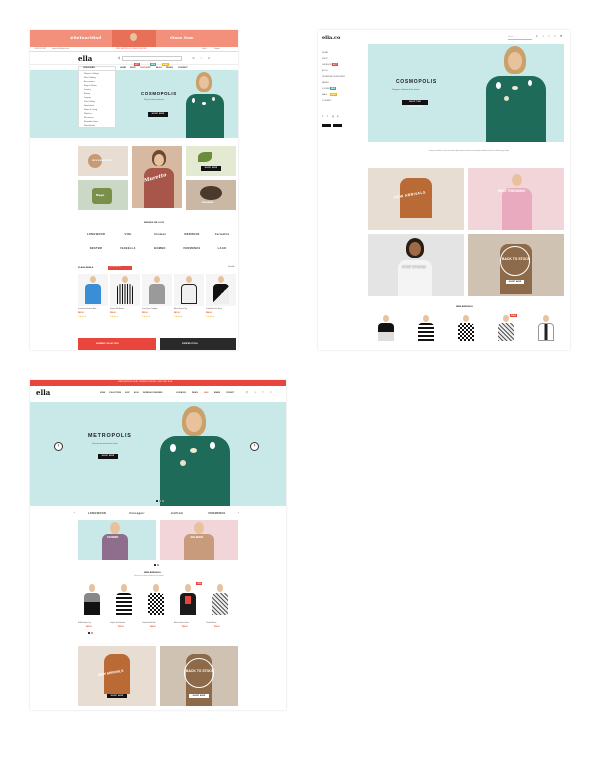 This screenshot has width=600, height=760. What do you see at coordinates (128, 248) in the screenshot?
I see `brand-logo: ISABELLA` at bounding box center [128, 248].